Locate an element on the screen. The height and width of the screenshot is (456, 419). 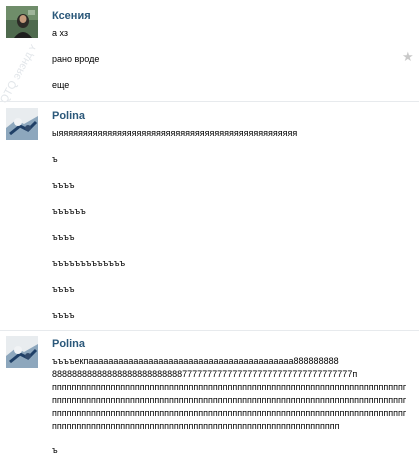
svg-text: QТQ эяэнд ʏ is located at coordinates (19, 73).